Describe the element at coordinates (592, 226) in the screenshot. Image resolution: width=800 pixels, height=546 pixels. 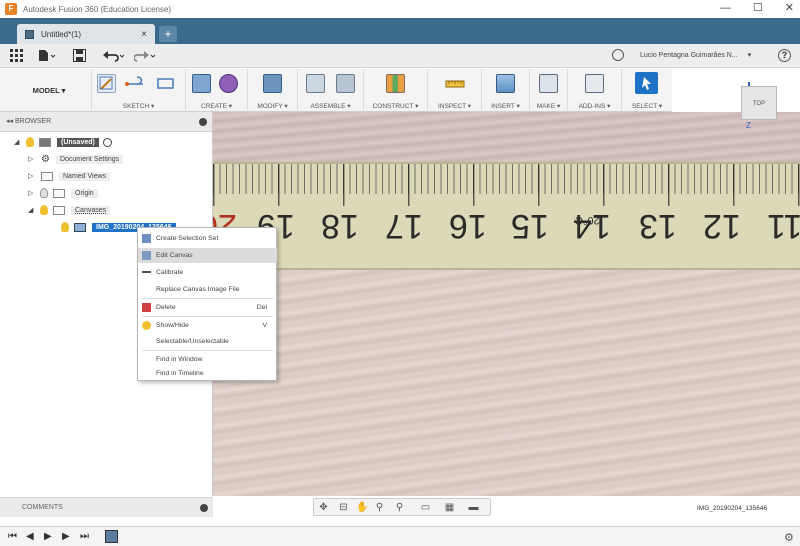
I see `tape-number-14: 14` at that location.